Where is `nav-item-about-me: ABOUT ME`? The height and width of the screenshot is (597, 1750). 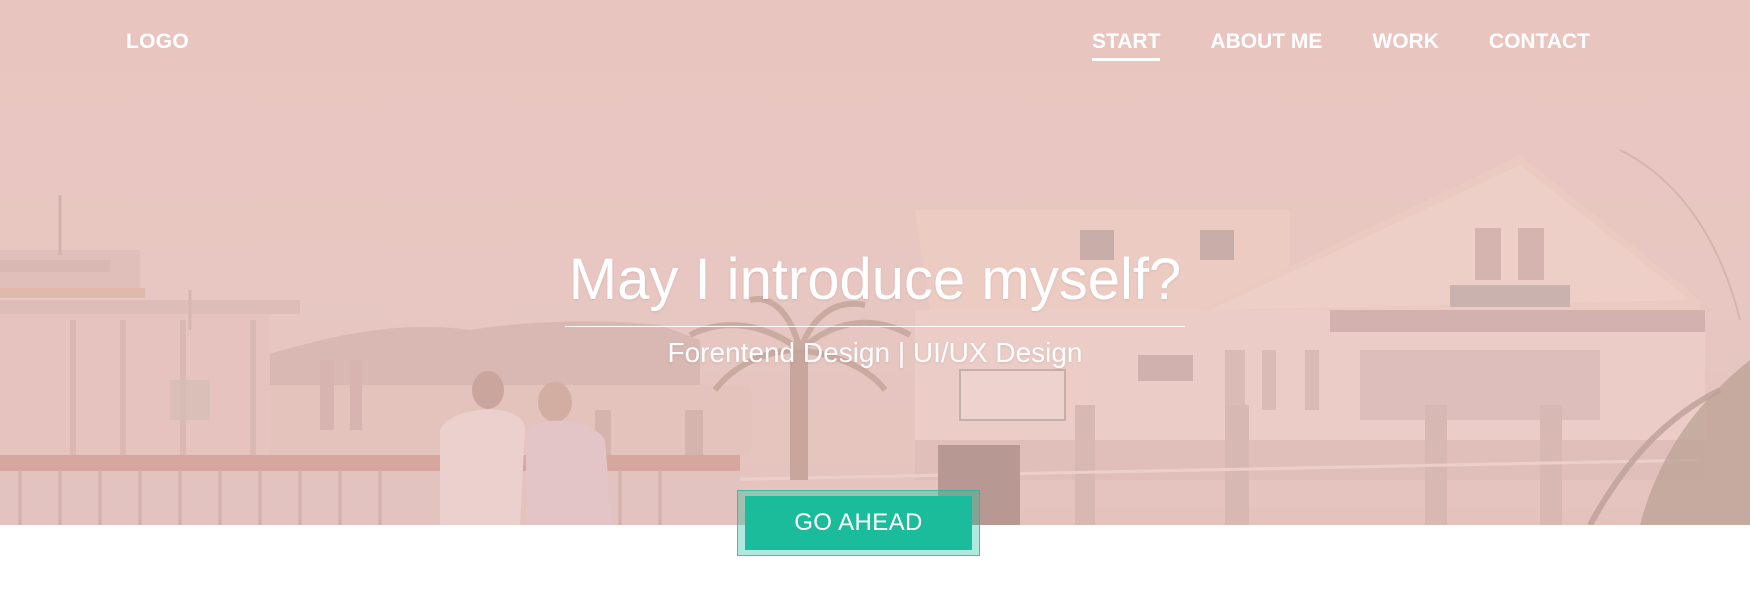
nav-item-about-me: ABOUT ME is located at coordinates (1266, 45).